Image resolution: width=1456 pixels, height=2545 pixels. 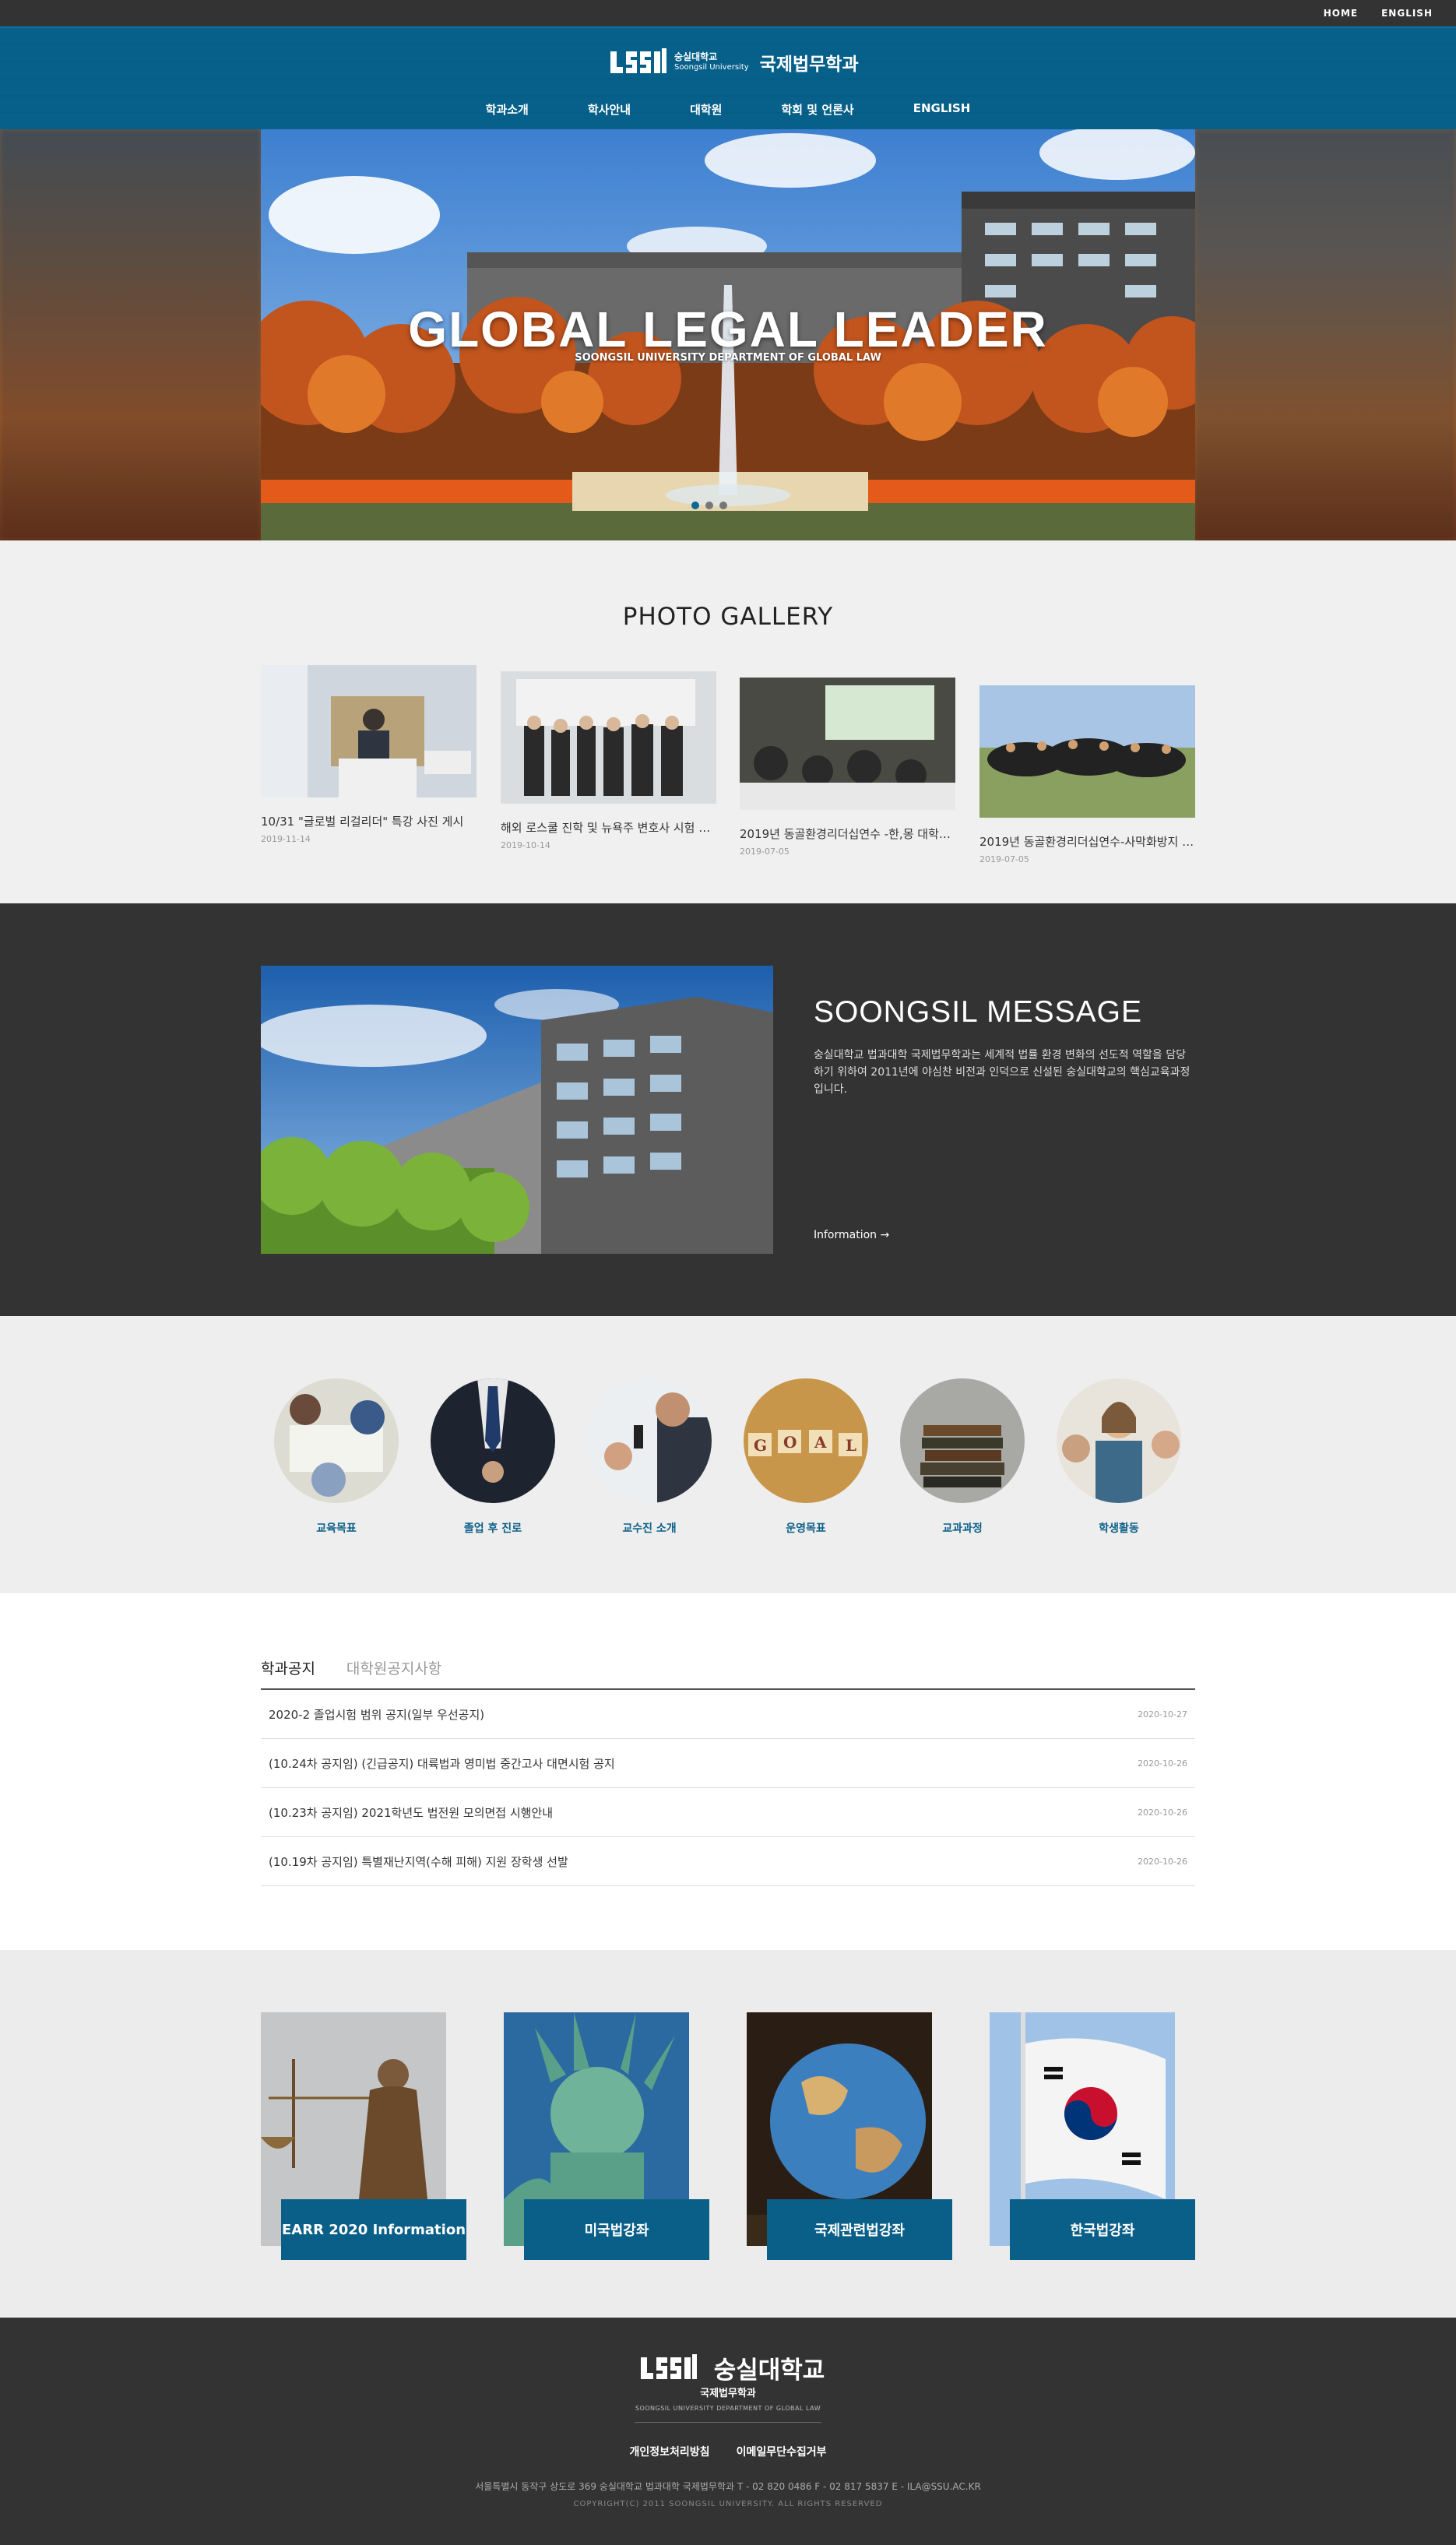 I want to click on quick-link-label: 학생활동, so click(x=1119, y=1528).